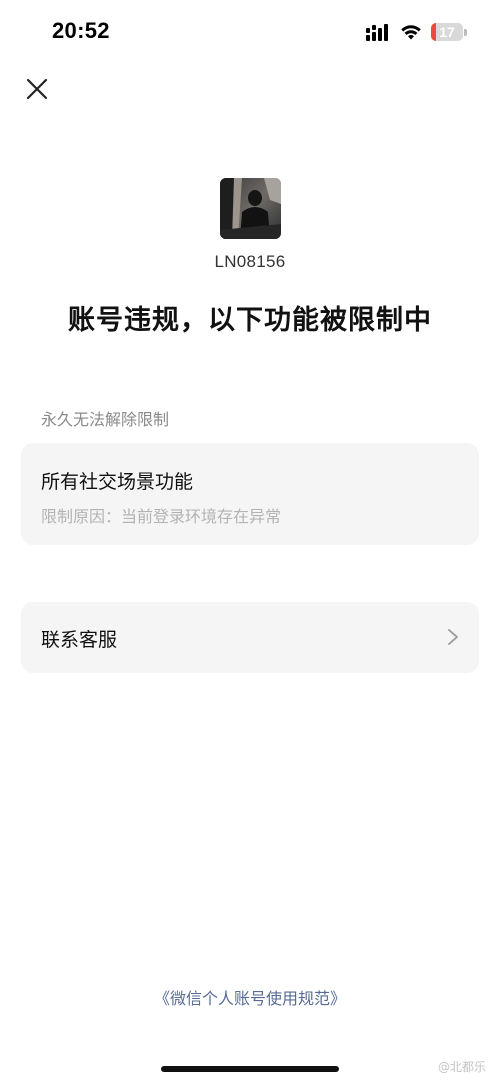  Describe the element at coordinates (462, 1067) in the screenshot. I see `watermark: @北都乐` at that location.